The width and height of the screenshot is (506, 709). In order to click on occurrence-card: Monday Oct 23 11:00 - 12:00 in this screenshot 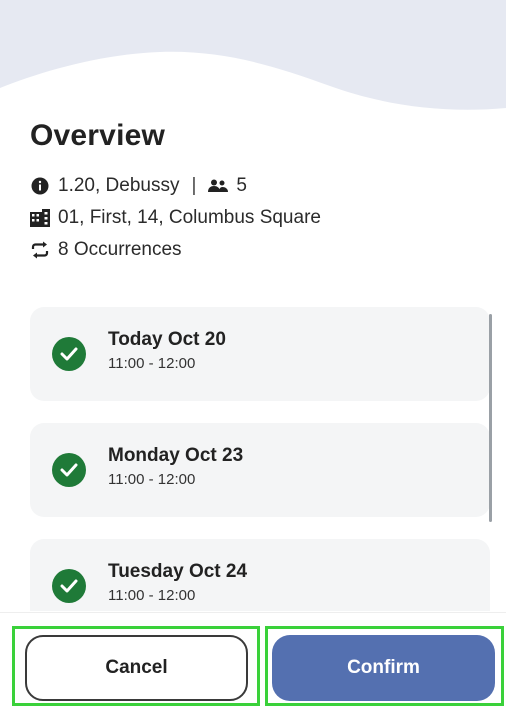, I will do `click(260, 470)`.